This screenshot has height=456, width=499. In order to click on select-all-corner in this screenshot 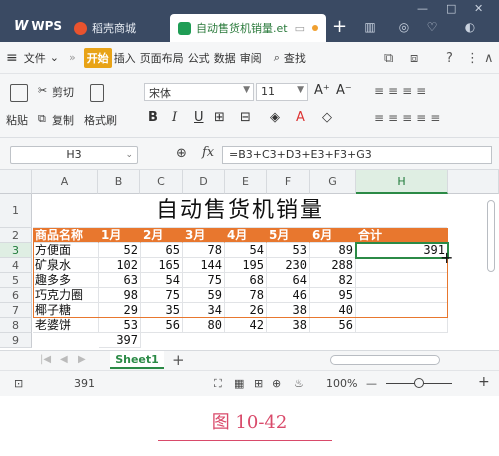, I will do `click(16, 182)`.